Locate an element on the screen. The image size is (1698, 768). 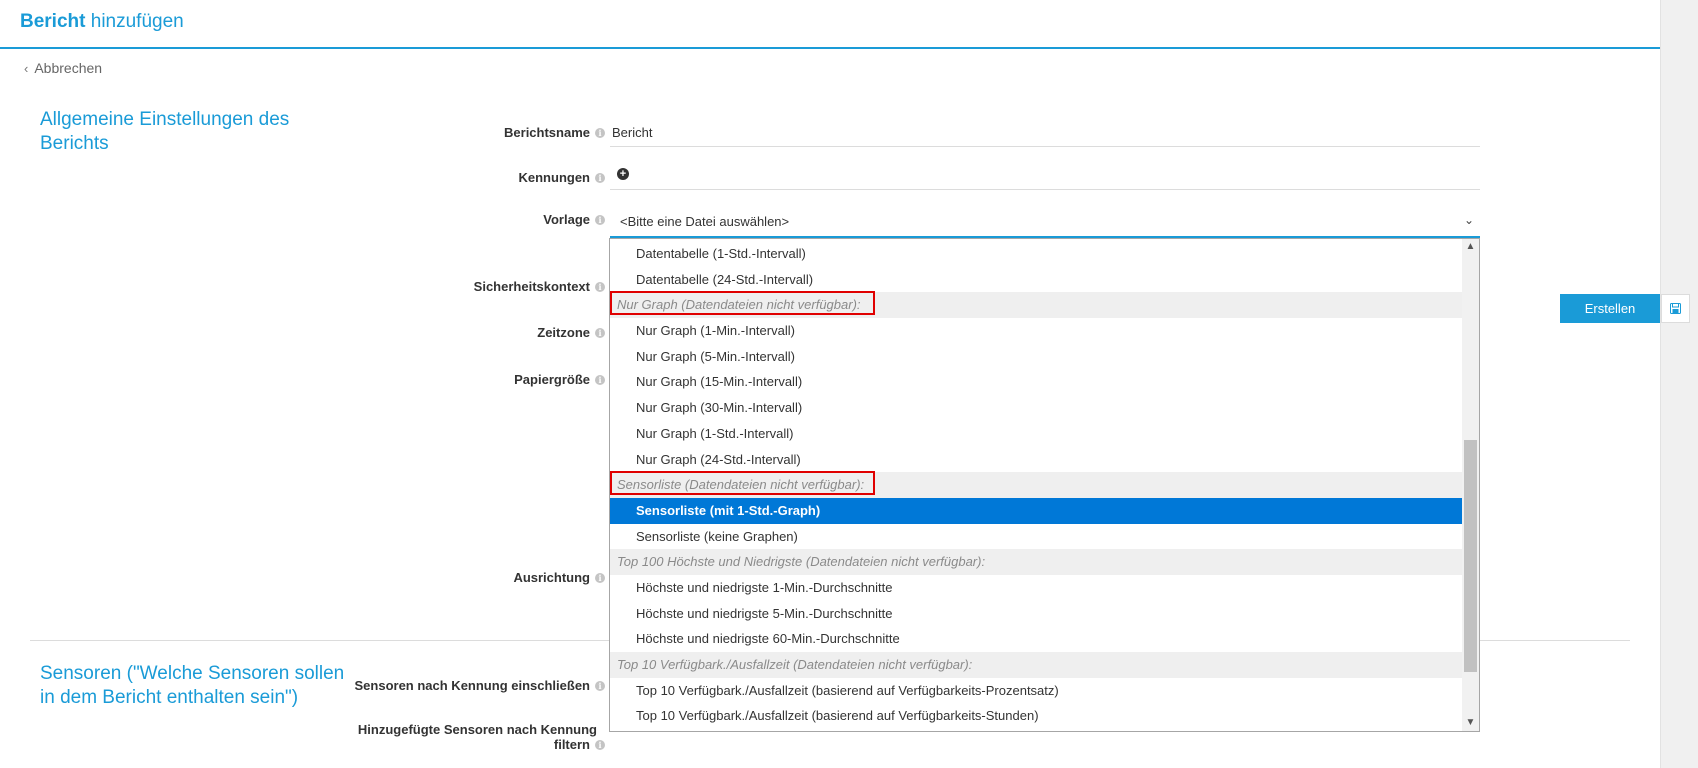
template-option: Nur Graph (30-Min.-Intervall) is located at coordinates (1036, 408).